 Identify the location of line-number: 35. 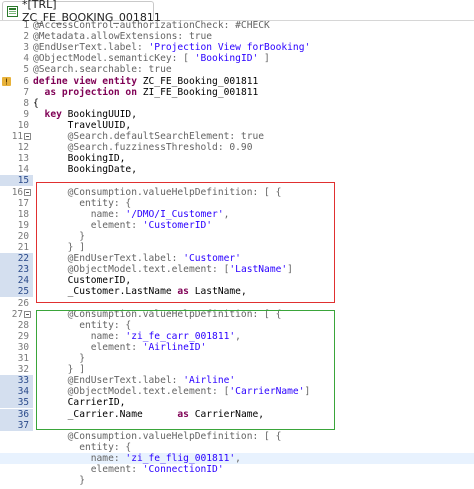
(23, 403).